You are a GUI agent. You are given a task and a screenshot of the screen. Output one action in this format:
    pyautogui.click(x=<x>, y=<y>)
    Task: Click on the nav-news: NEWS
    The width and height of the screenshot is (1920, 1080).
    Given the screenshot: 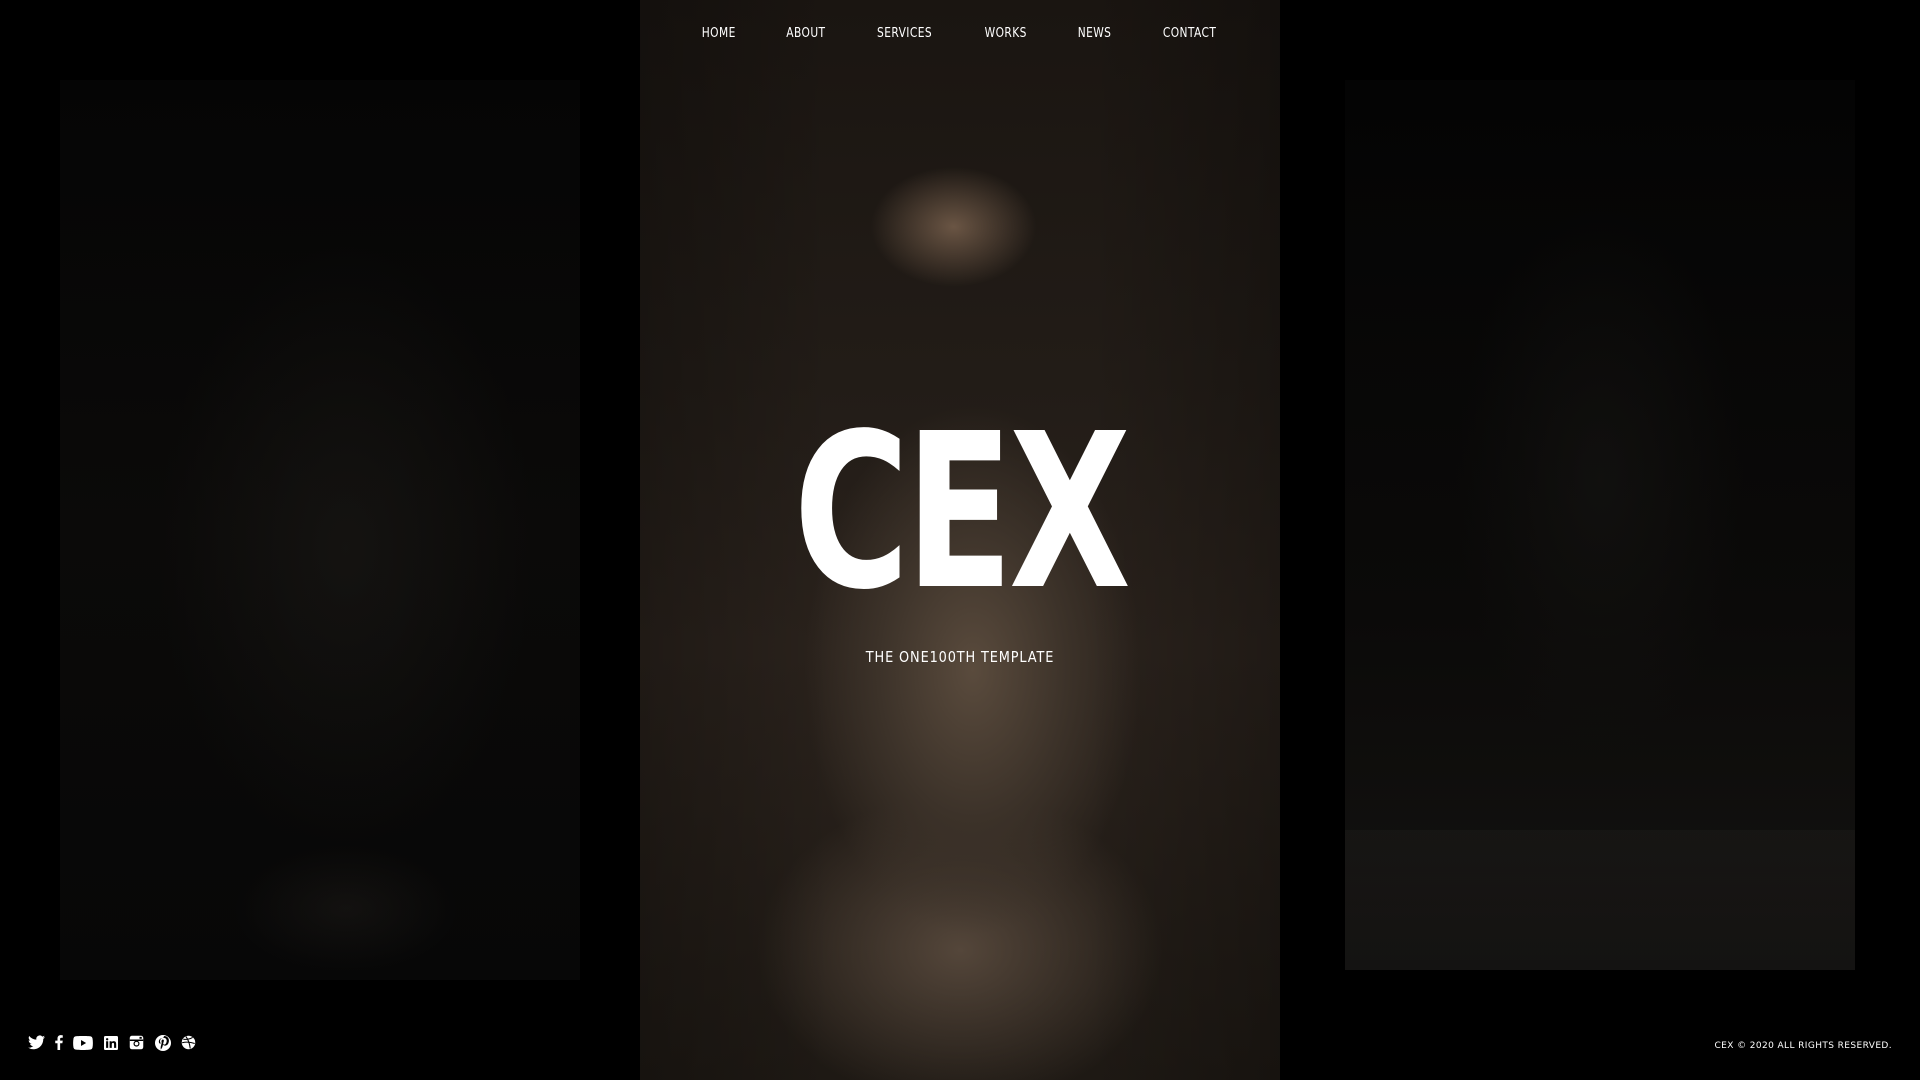 What is the action you would take?
    pyautogui.click(x=1094, y=34)
    